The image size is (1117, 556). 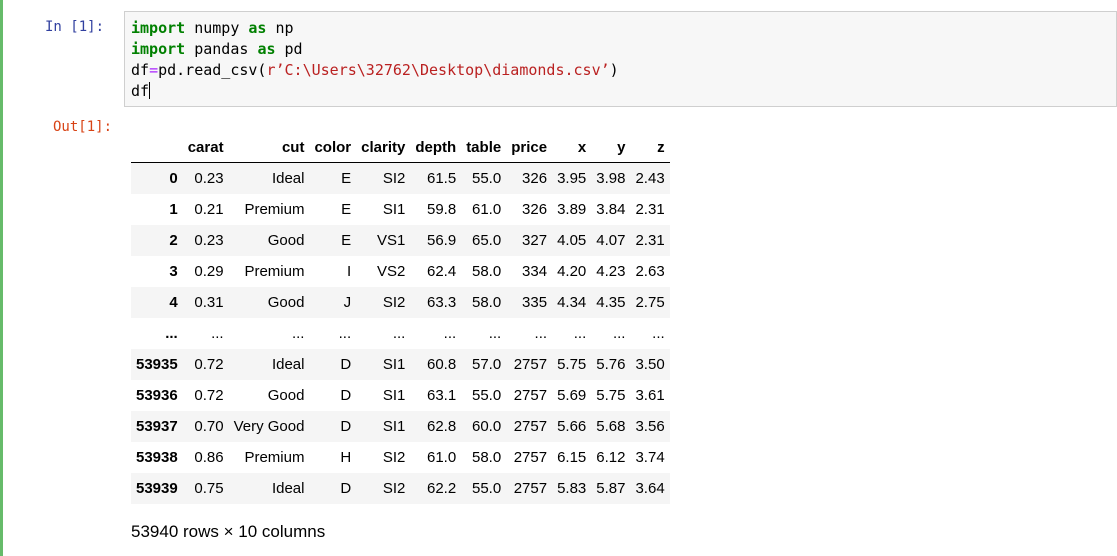 What do you see at coordinates (650, 302) in the screenshot?
I see `table-cell-z: 2.75` at bounding box center [650, 302].